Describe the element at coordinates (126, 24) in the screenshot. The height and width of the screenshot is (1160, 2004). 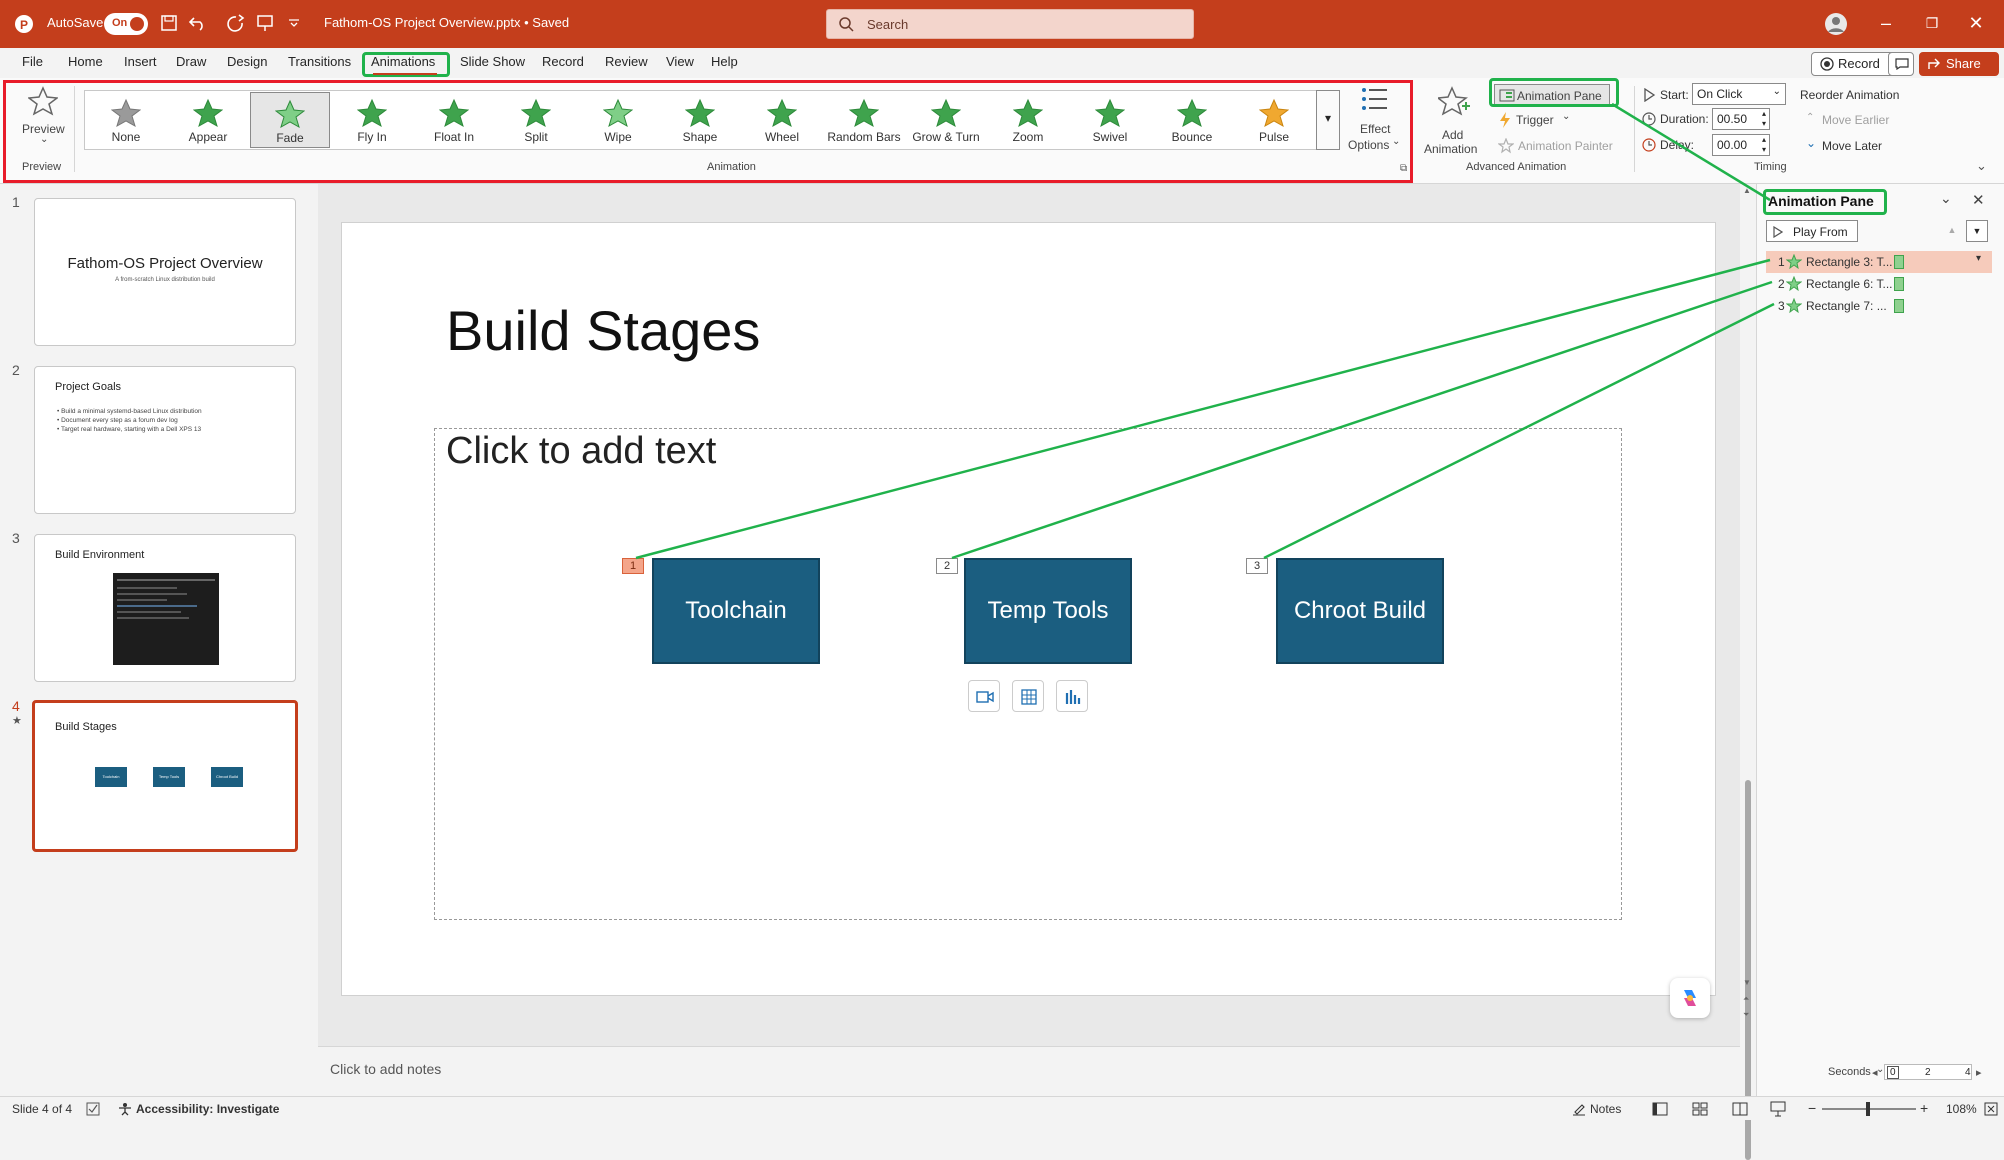
I see `autosave-toggle: On` at that location.